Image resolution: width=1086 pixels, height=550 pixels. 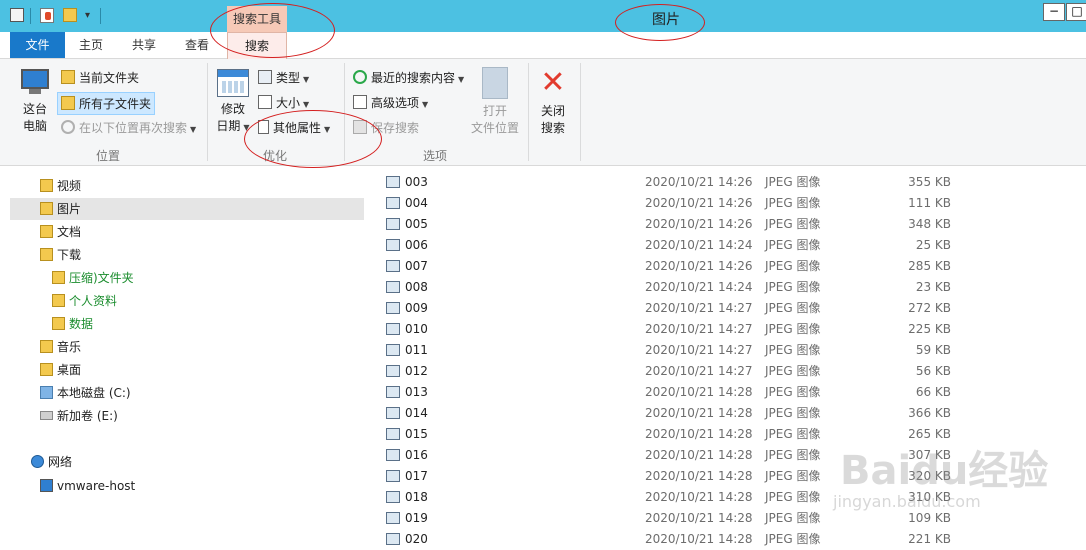 I want to click on table-row: 006 2020/10/21 14:24 JPEG 图像 25 KB, so click(x=733, y=245).